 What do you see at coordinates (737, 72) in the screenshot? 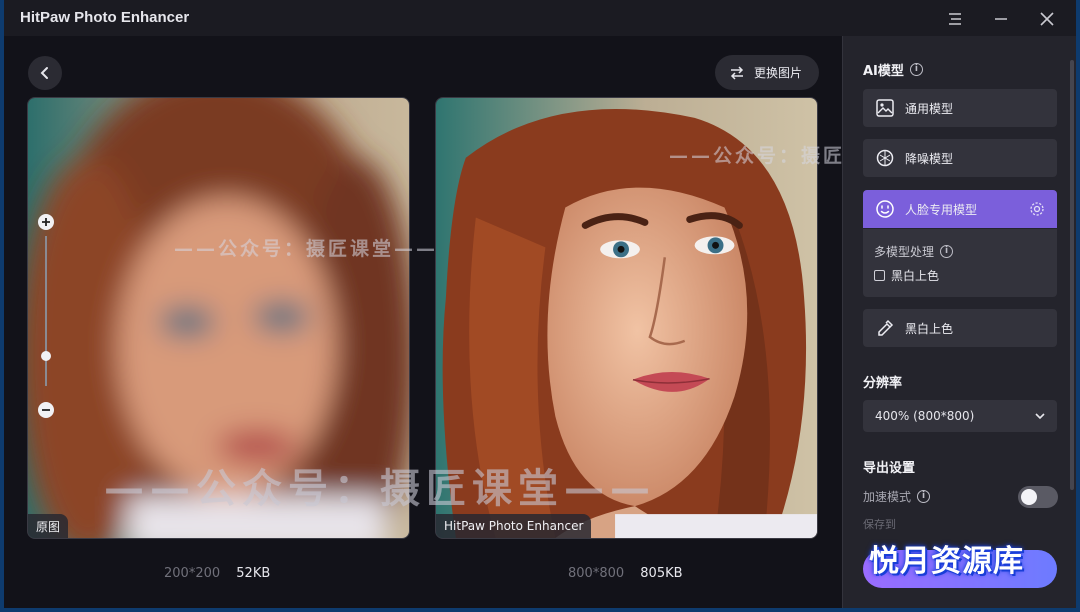
I see `swap-icon` at bounding box center [737, 72].